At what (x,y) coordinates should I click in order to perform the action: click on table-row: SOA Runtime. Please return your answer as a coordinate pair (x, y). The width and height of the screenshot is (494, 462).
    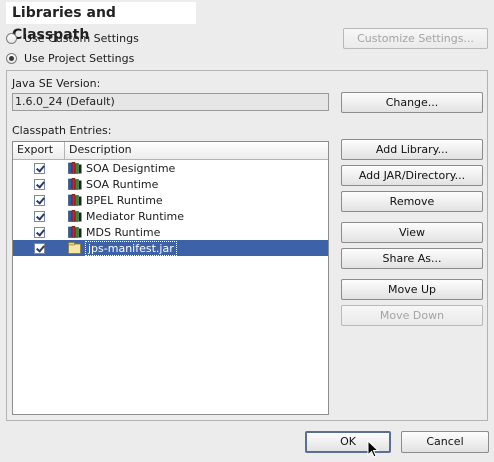
    Looking at the image, I should click on (170, 184).